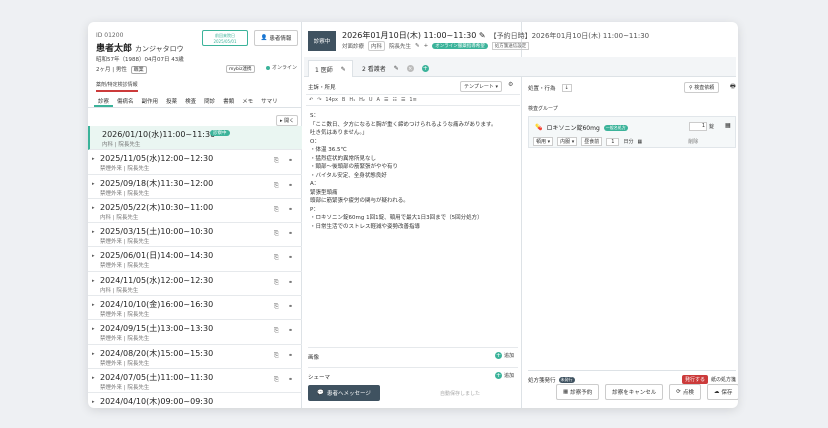  Describe the element at coordinates (311, 100) in the screenshot. I see `toolbar-button: ↶` at that location.